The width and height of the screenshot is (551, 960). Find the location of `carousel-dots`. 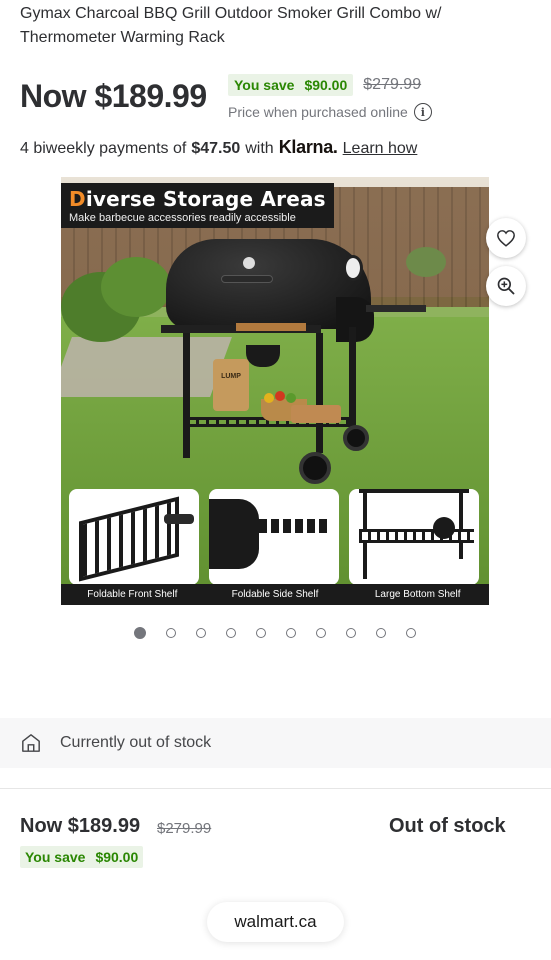

carousel-dots is located at coordinates (275, 633).